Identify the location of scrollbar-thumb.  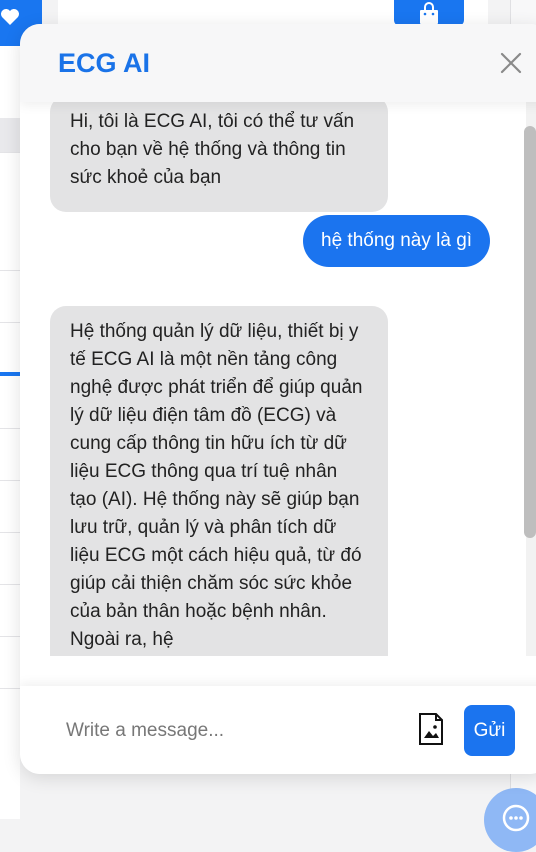
(530, 332).